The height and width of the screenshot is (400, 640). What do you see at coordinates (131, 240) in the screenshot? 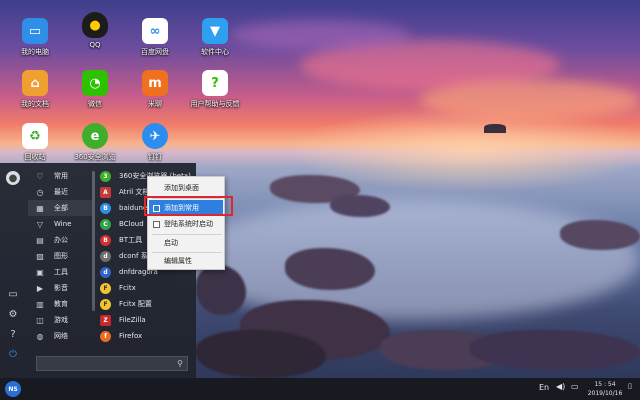
I see `app-label: BT工具` at bounding box center [131, 240].